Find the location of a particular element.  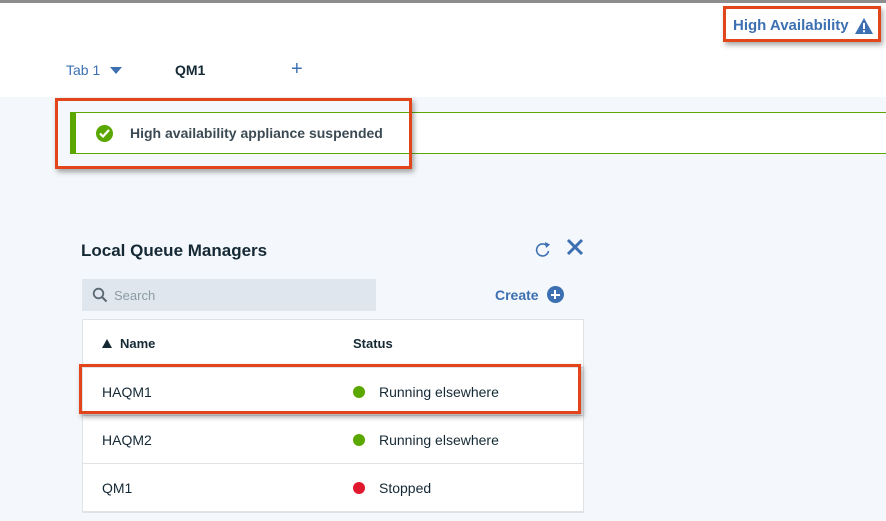

notification-text: High availability appliance suspended is located at coordinates (256, 133).